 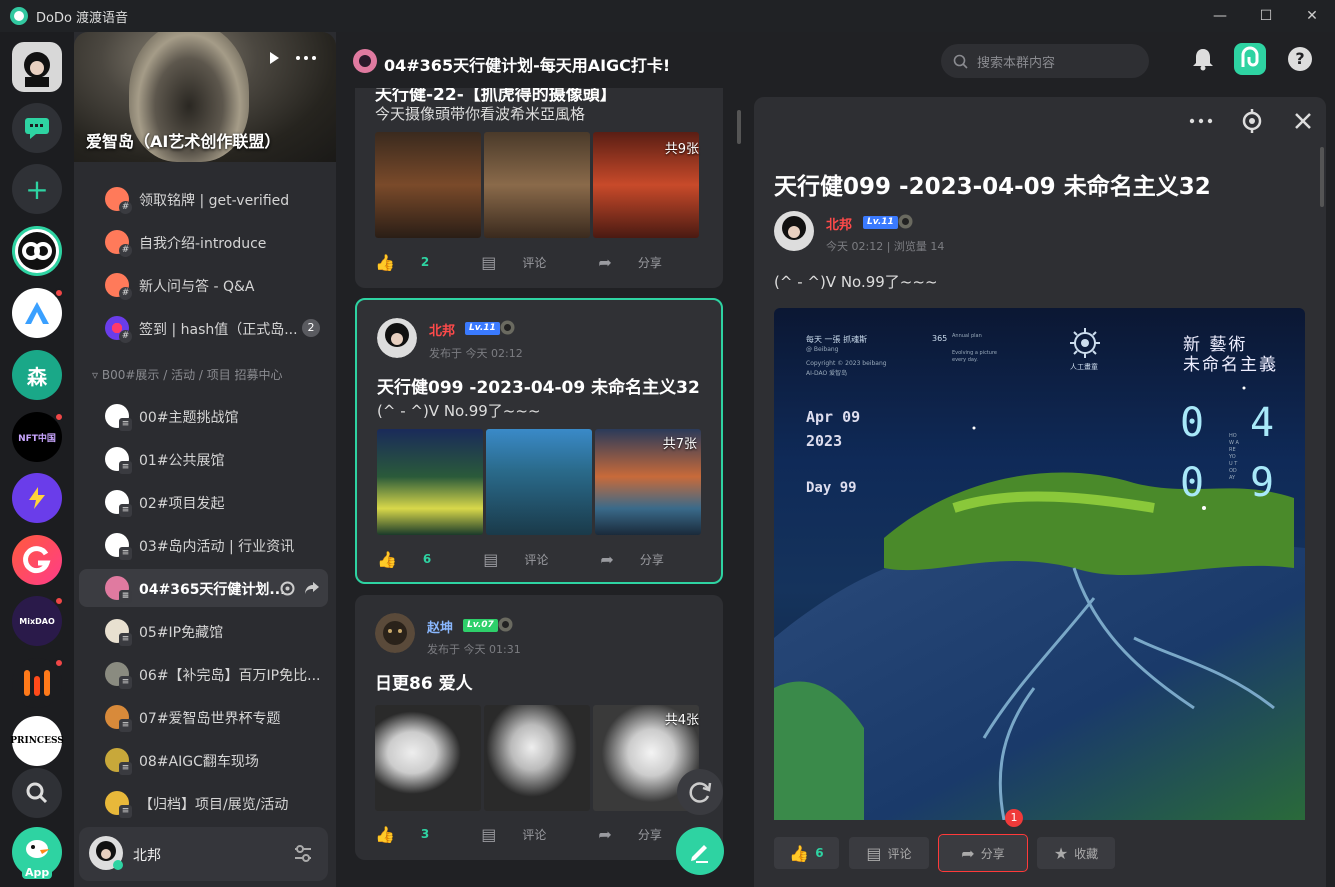 I want to click on category-header: ▿ B00#展示 / 活动 / 项目 招募中心, so click(x=187, y=374).